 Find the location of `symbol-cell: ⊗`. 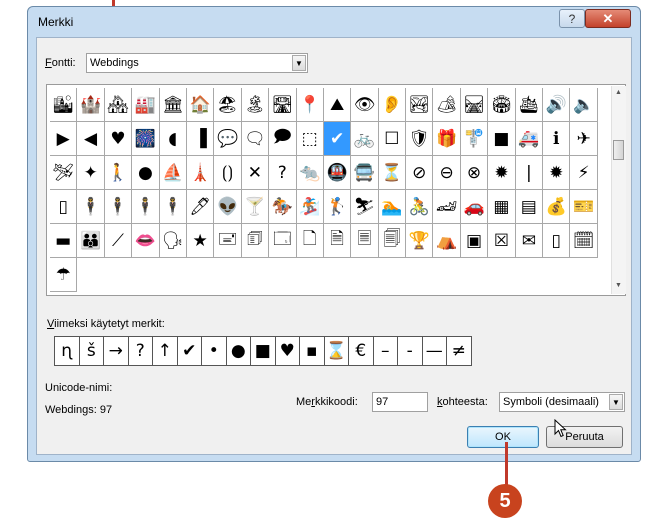

symbol-cell: ⊗ is located at coordinates (474, 173).